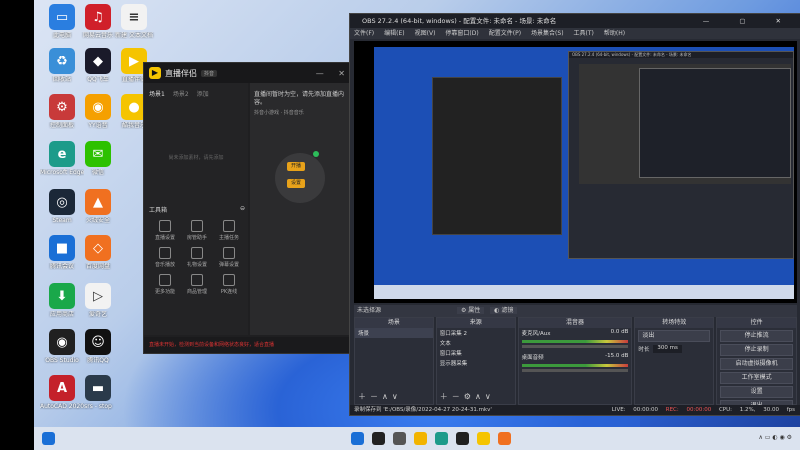 This screenshot has height=450, width=800. What do you see at coordinates (333, 73) in the screenshot?
I see `window-controls-icon: — ✕` at bounding box center [333, 73].